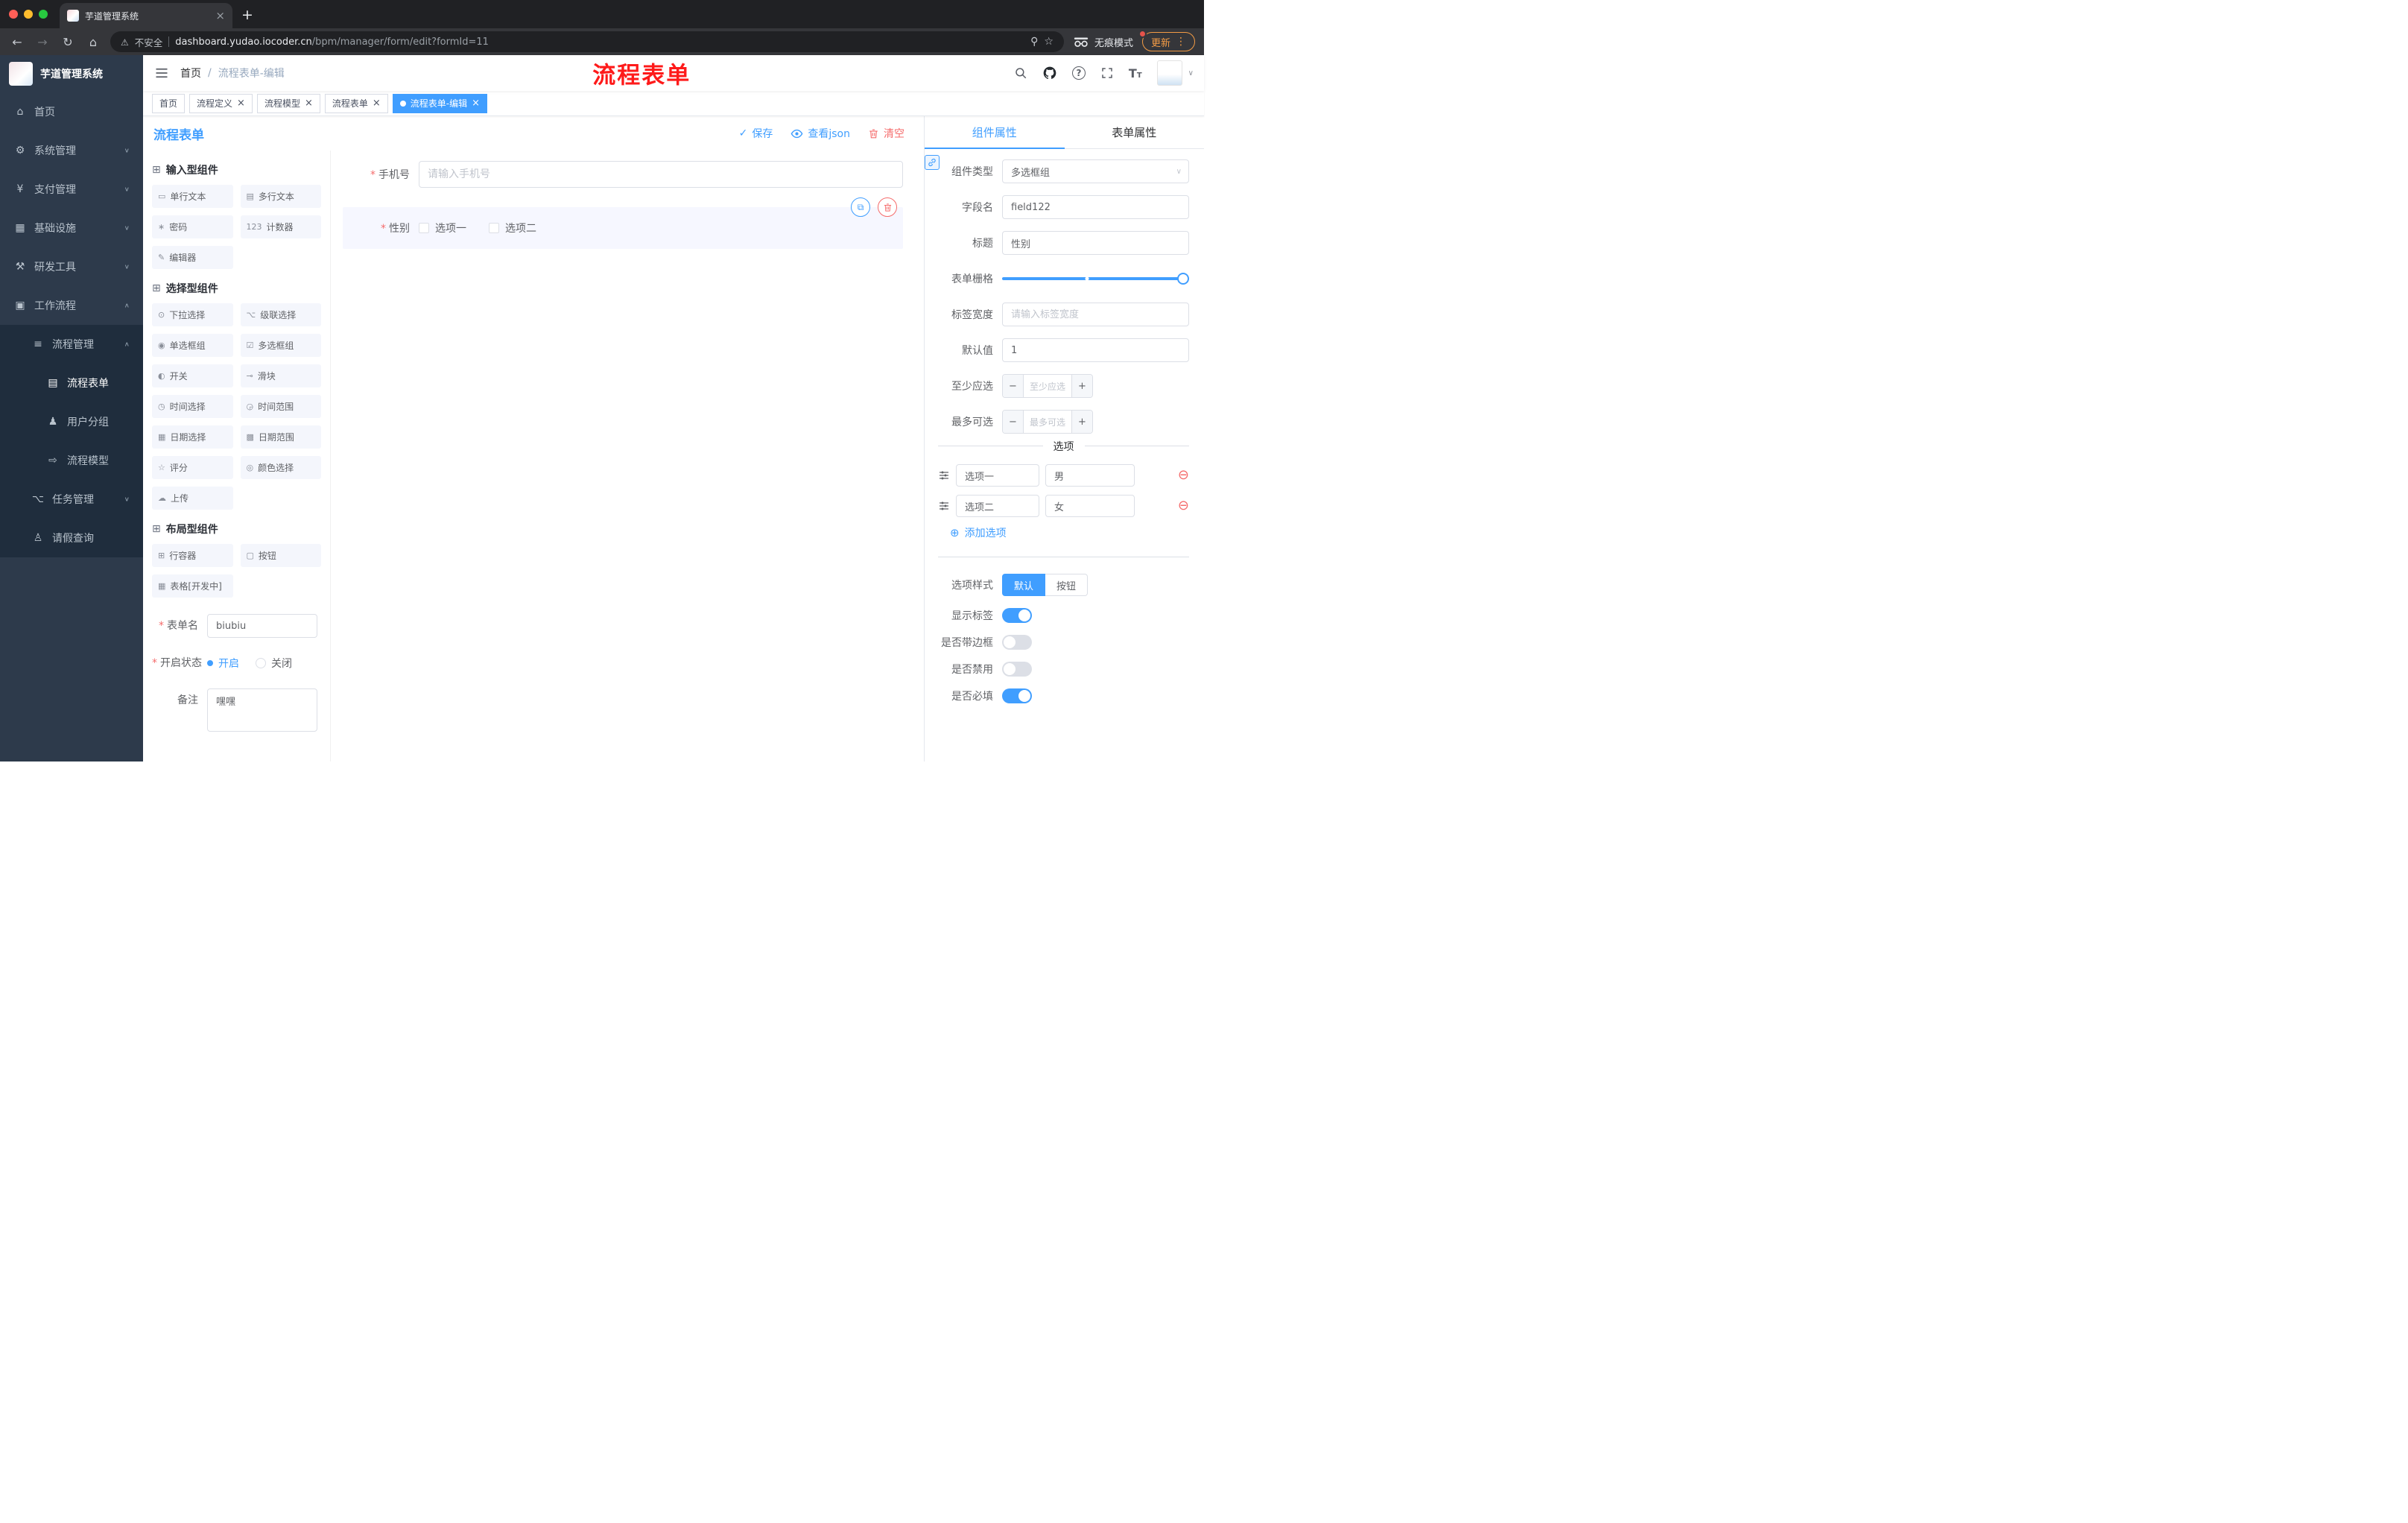  I want to click on palette-component: ▦ 表格[开发中], so click(192, 586).